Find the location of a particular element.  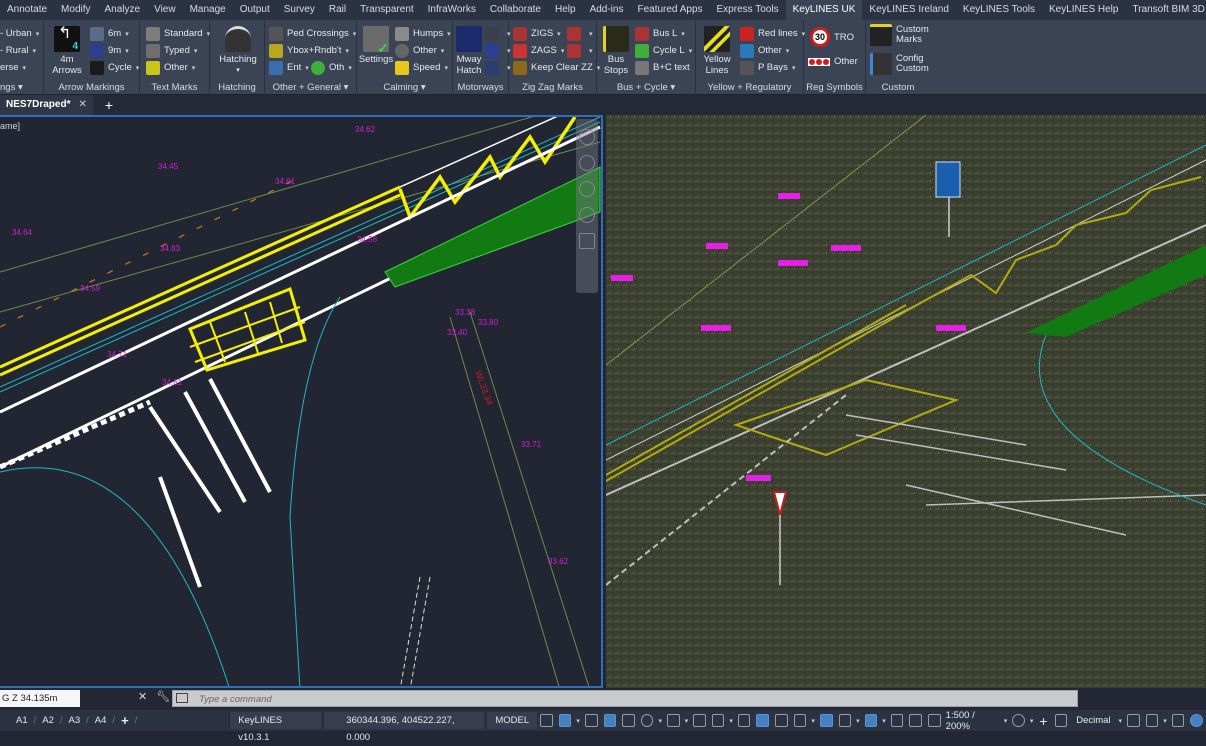

ribbon-tab-keylines-ireland: KeyLINES Ireland is located at coordinates (909, 10).